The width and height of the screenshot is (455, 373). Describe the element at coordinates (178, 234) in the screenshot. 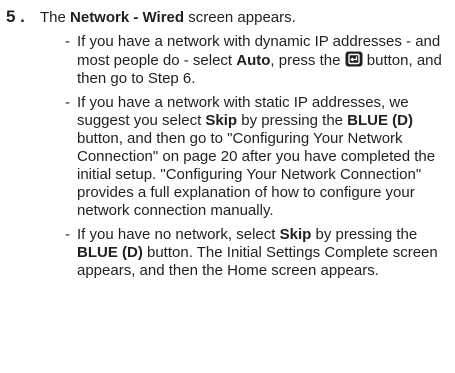

I see `bullet-text: If you have no network, select` at that location.